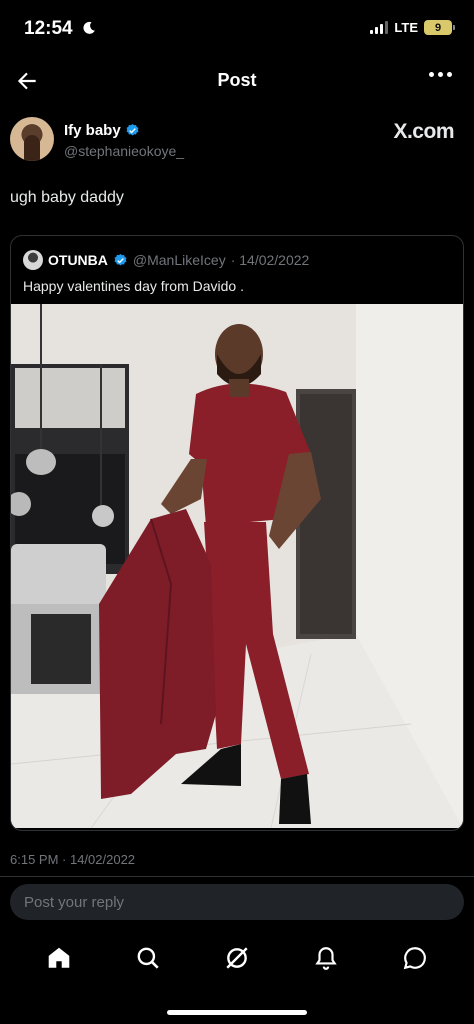 This screenshot has height=1024, width=474. I want to click on reply-box, so click(237, 902).